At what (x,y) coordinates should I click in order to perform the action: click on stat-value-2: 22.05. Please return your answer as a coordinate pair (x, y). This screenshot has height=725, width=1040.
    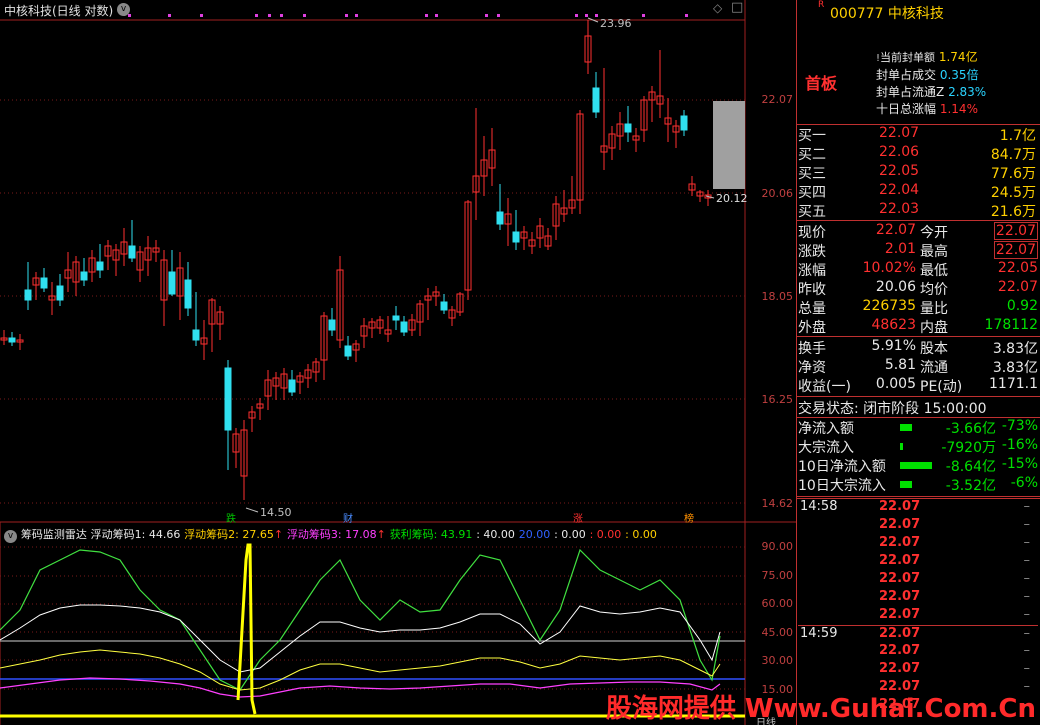
    Looking at the image, I should click on (1017, 268).